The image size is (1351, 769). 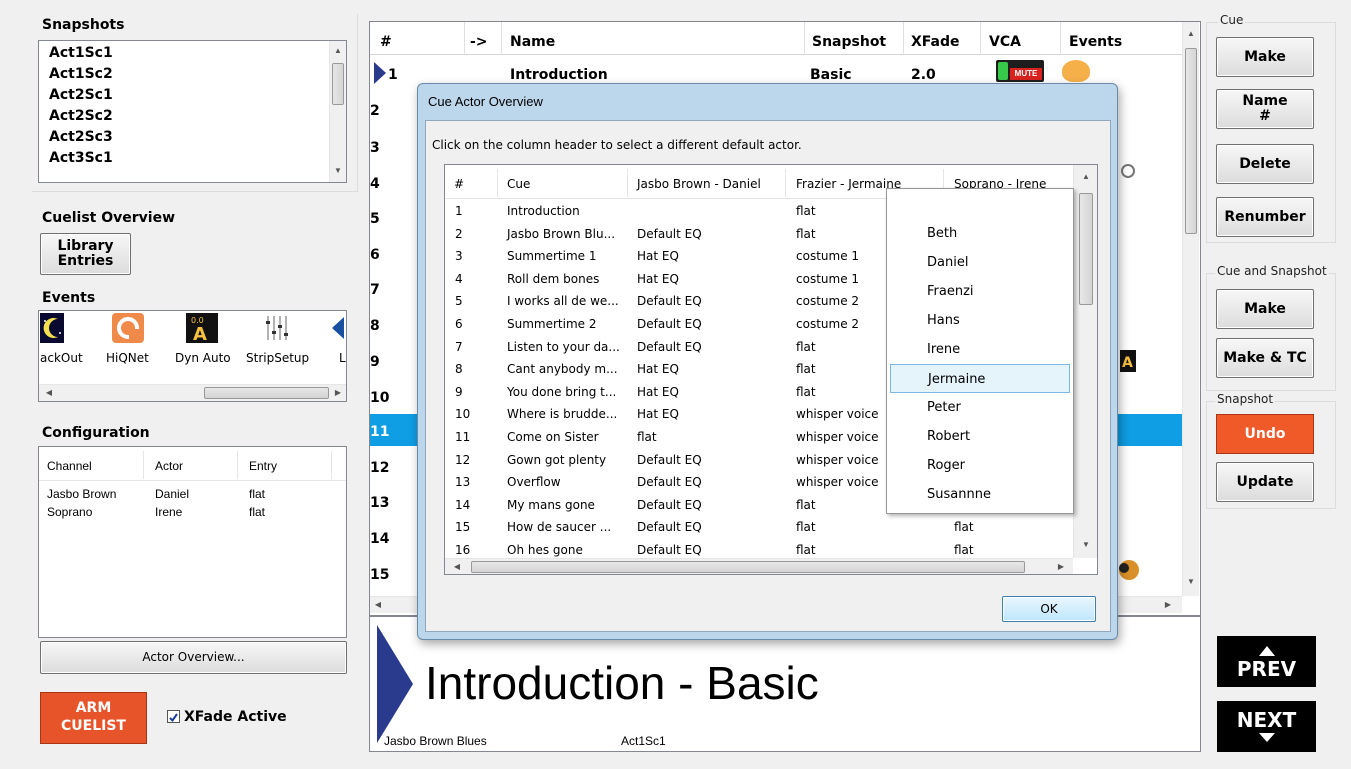 What do you see at coordinates (1266, 726) in the screenshot?
I see `next-button: NEXT` at bounding box center [1266, 726].